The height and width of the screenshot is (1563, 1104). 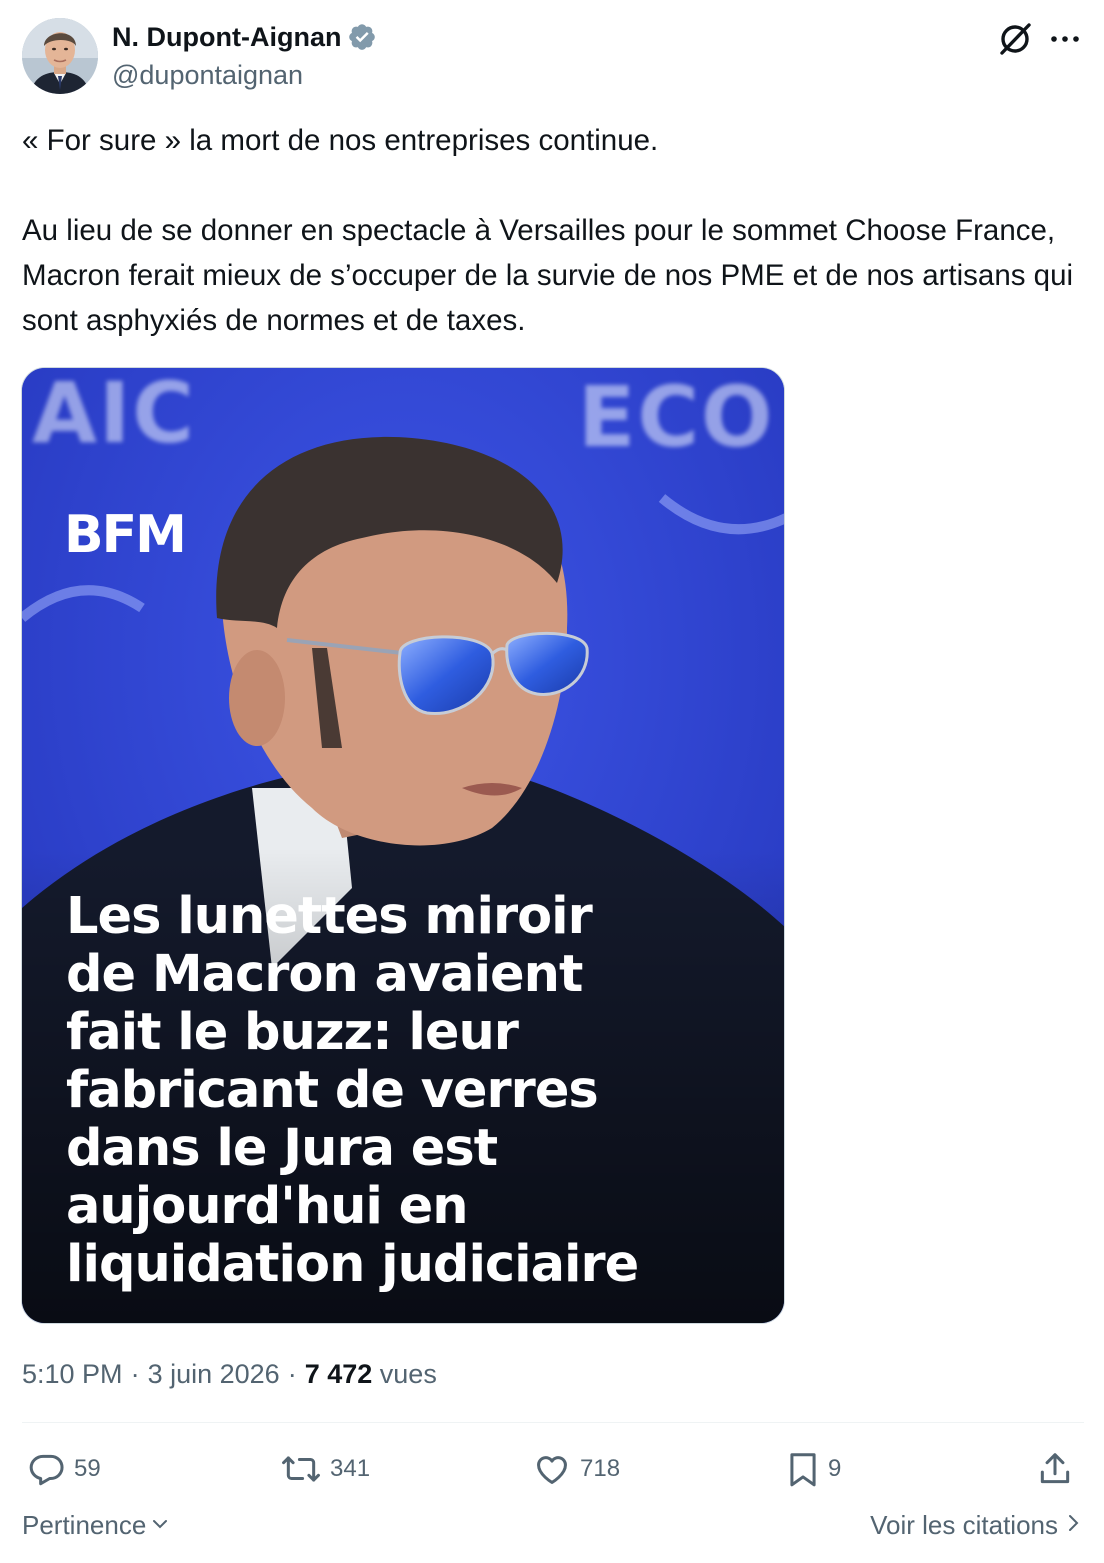 I want to click on like-count: 718, so click(x=600, y=1468).